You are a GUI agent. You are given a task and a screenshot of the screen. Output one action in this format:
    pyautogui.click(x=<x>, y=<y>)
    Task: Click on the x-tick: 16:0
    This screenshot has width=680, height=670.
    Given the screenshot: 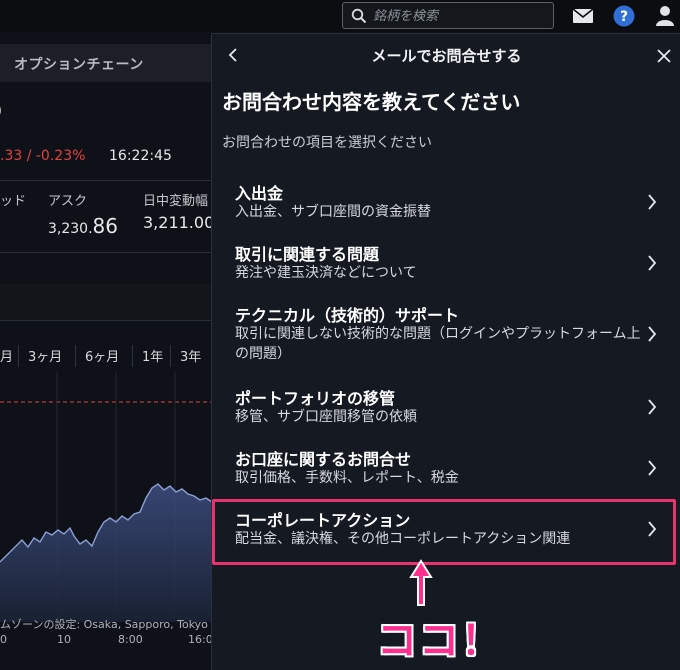 What is the action you would take?
    pyautogui.click(x=200, y=639)
    